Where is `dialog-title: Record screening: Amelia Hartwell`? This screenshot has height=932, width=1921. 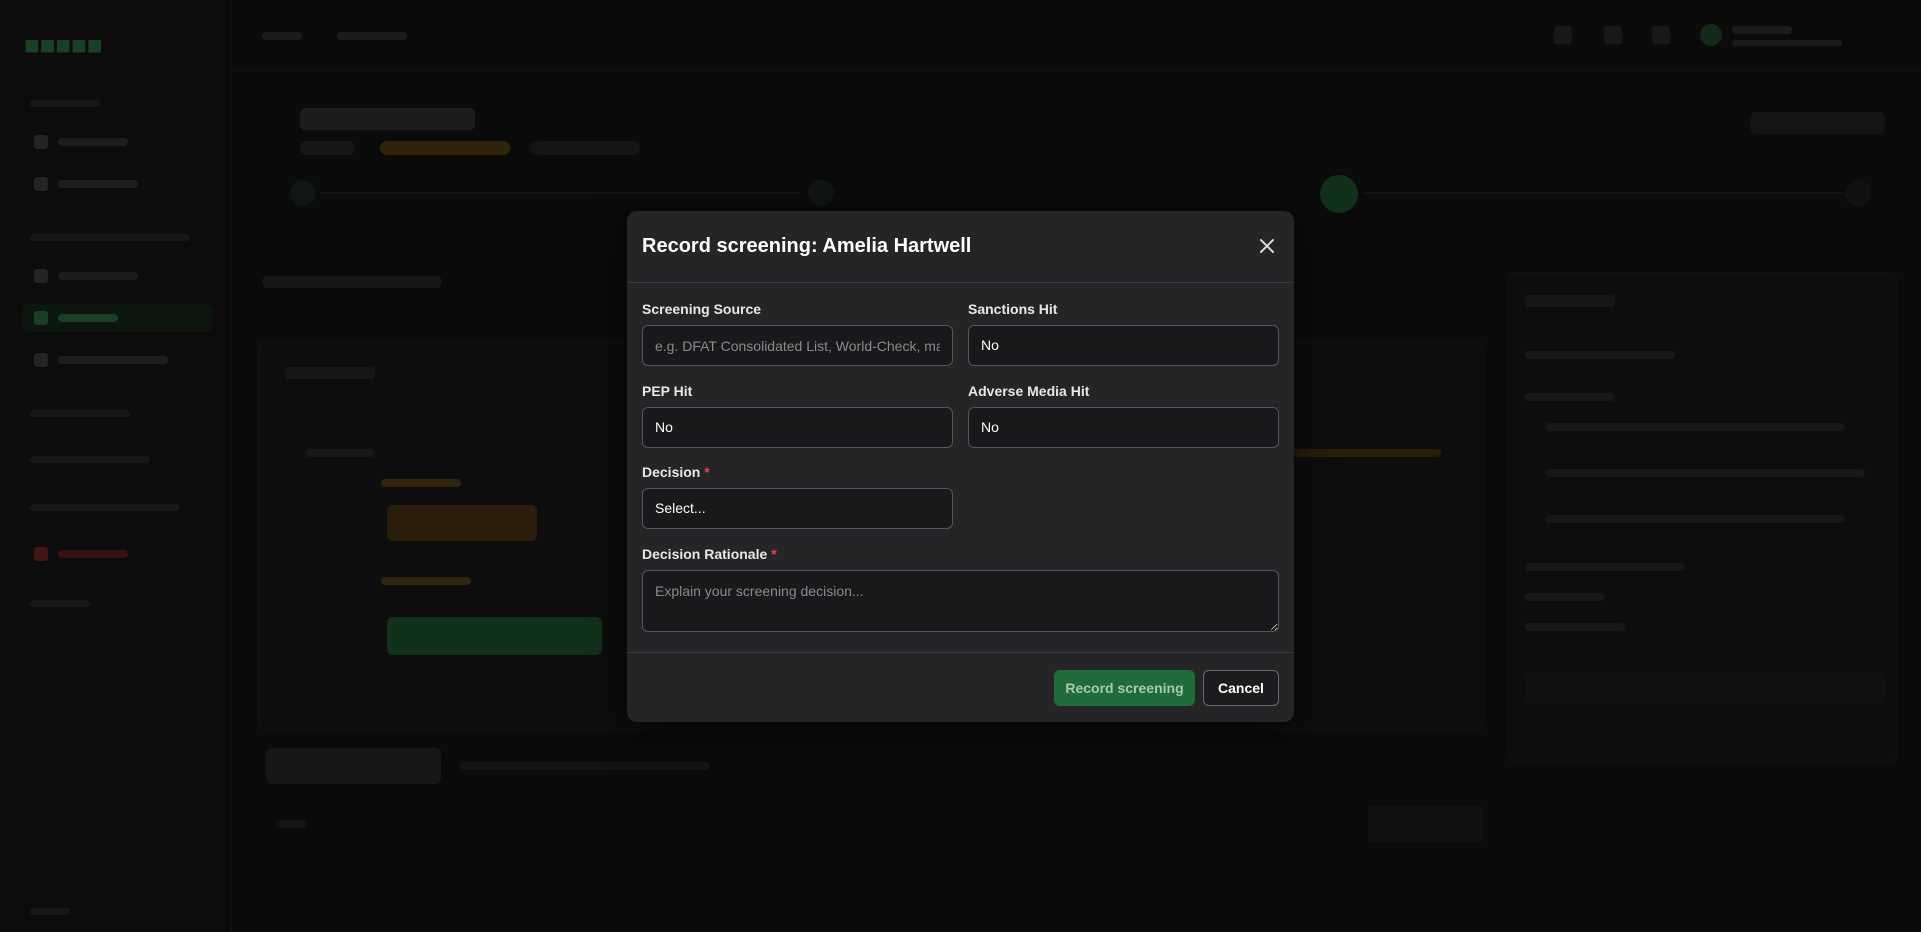
dialog-title: Record screening: Amelia Hartwell is located at coordinates (807, 246).